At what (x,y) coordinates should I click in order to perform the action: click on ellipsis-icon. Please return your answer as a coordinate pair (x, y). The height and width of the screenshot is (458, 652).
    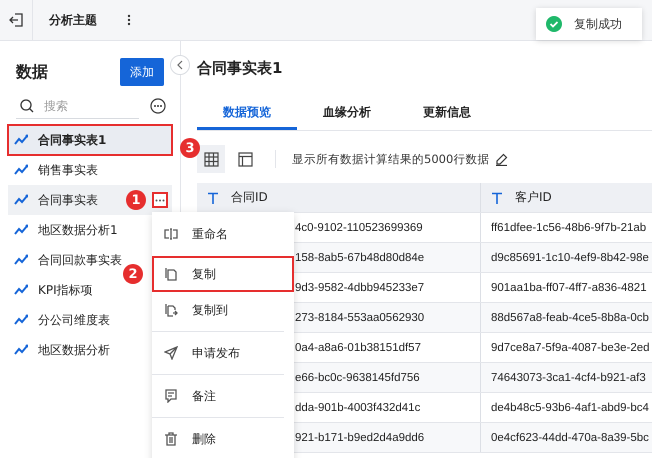
    Looking at the image, I should click on (160, 200).